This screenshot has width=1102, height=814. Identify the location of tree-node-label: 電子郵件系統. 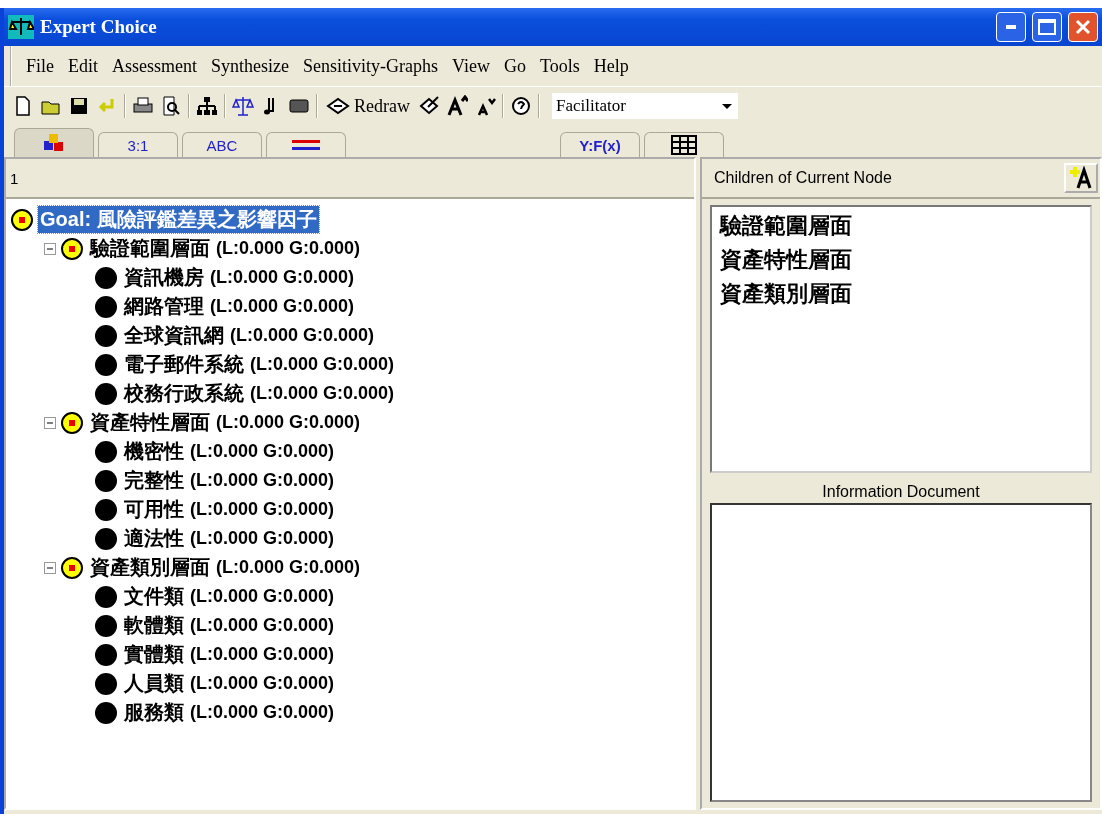
(184, 364).